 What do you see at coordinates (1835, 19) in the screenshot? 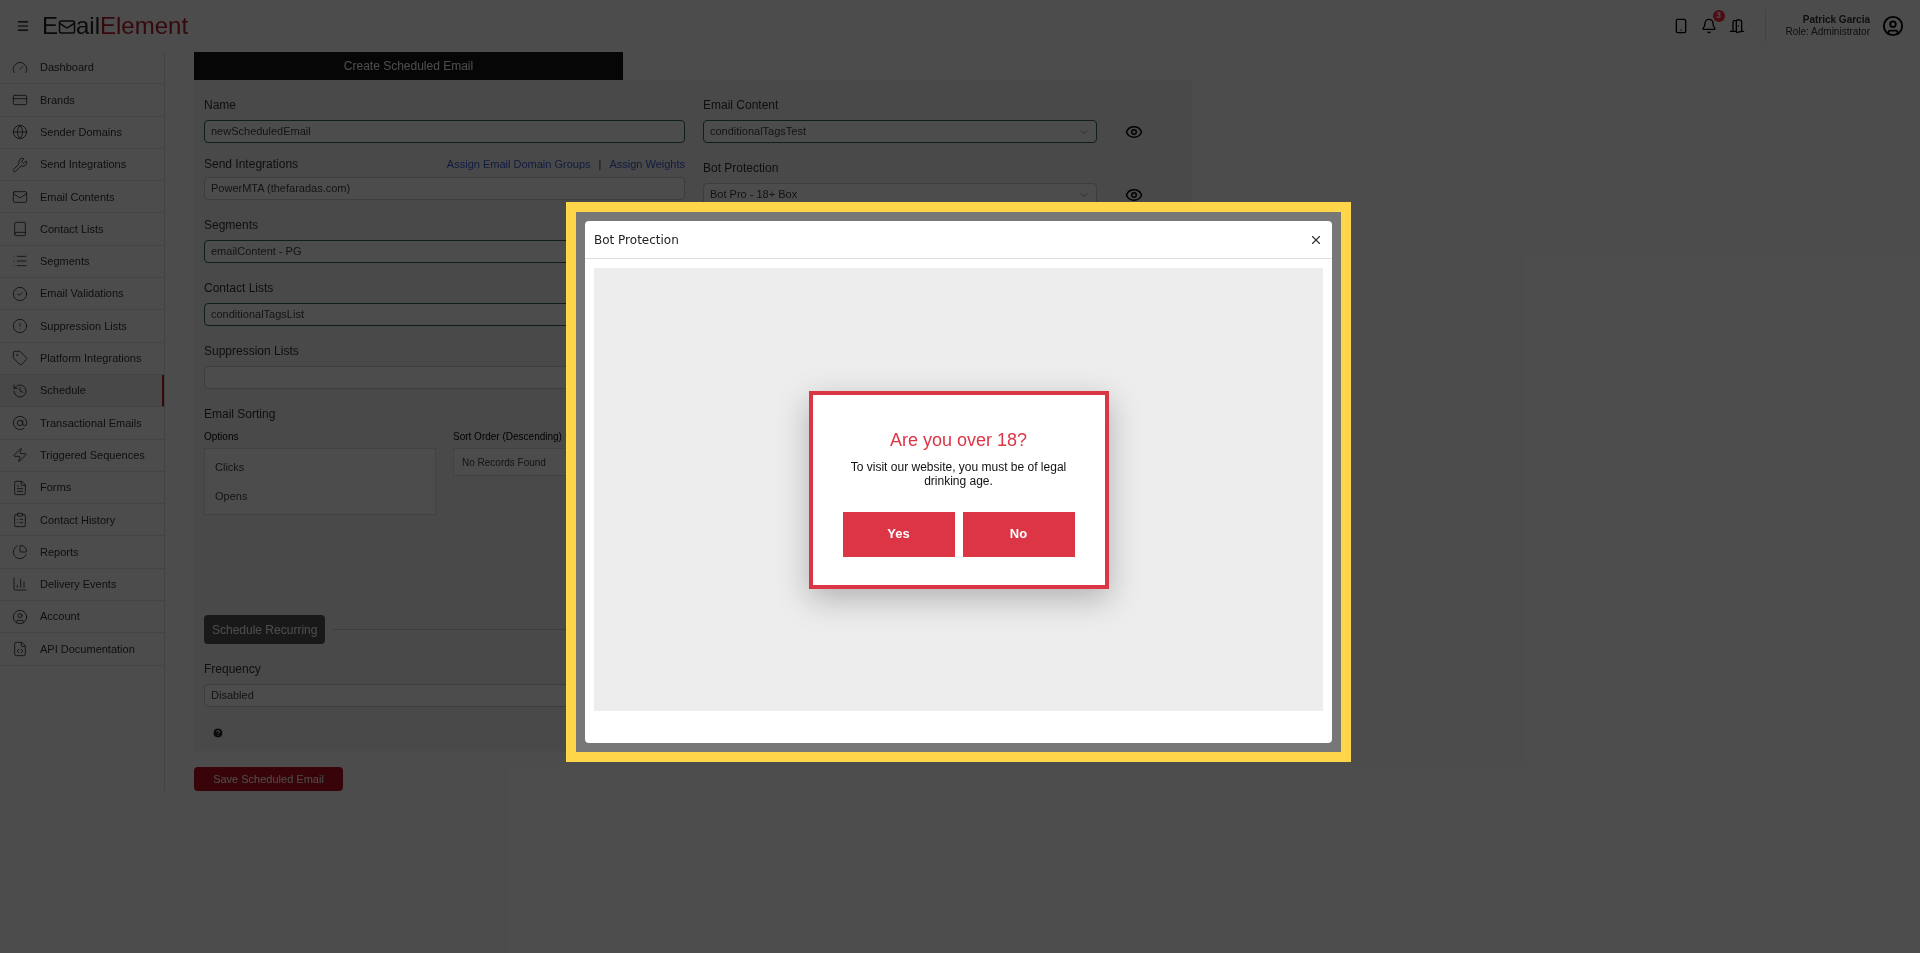
I see `user-name: Patrick Garcia` at bounding box center [1835, 19].